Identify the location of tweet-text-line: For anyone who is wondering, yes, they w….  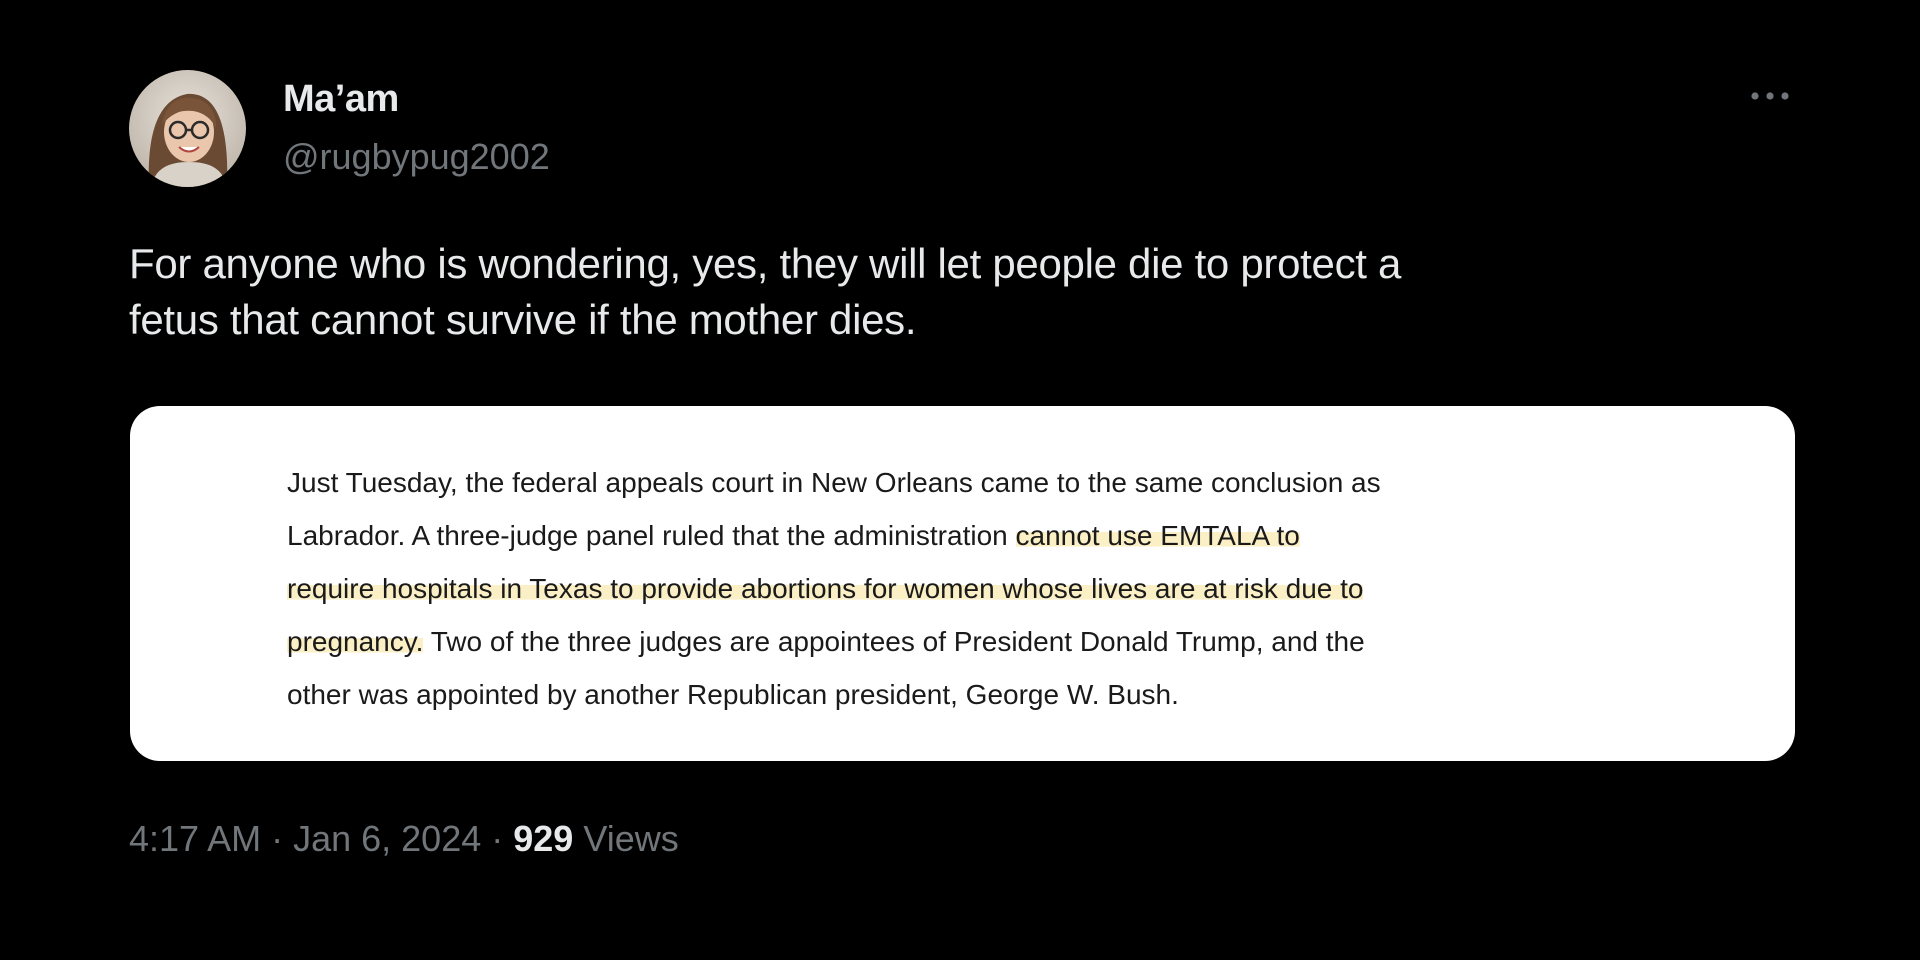
(765, 263).